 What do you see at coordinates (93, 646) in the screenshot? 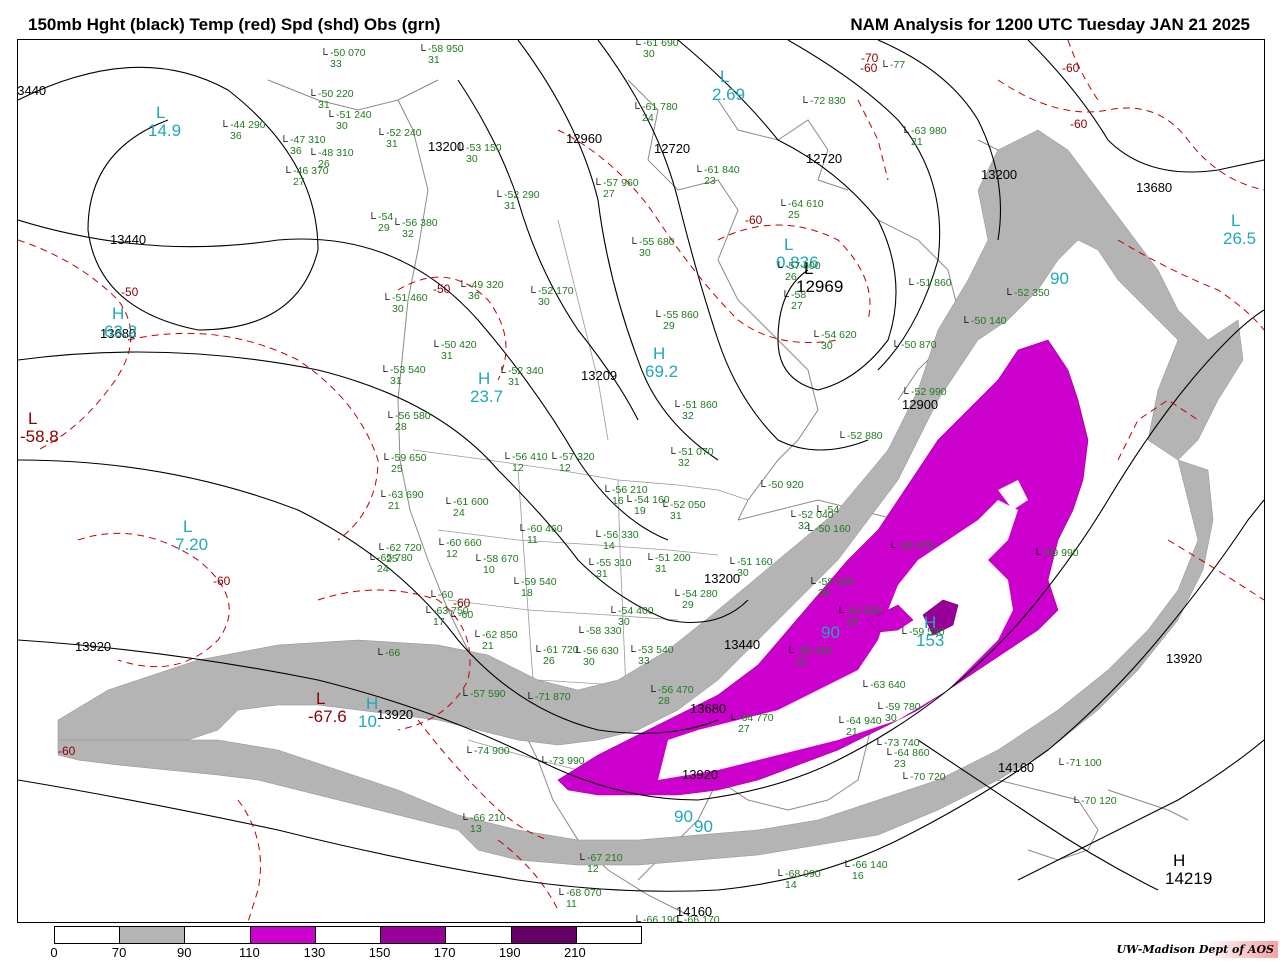
I see `height-contour-label: 13920` at bounding box center [93, 646].